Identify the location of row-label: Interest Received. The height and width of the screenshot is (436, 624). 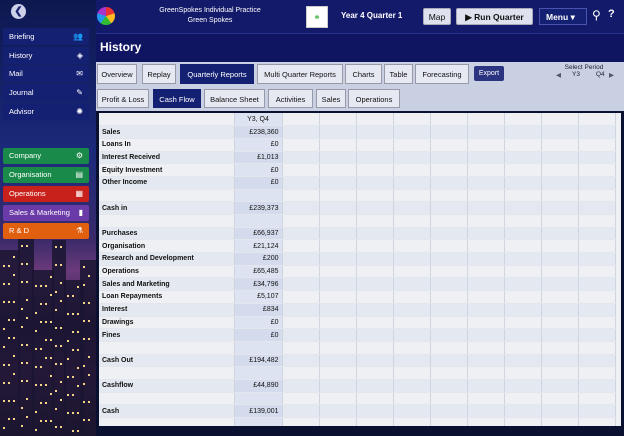
(167, 158).